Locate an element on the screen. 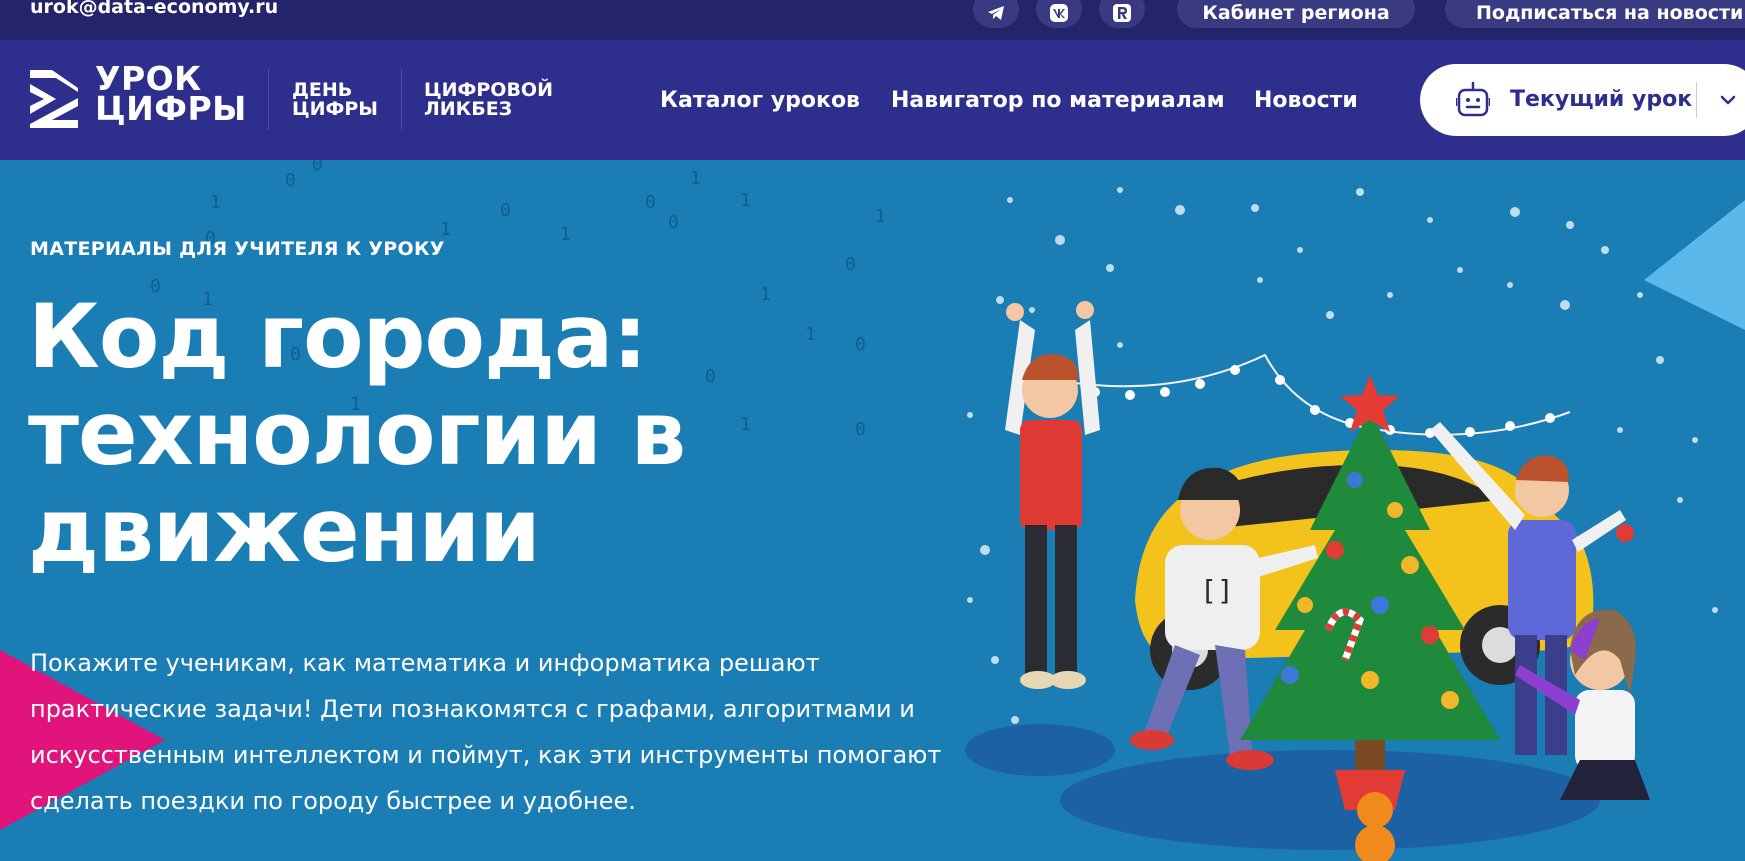 This screenshot has width=1745, height=861. robot-icon is located at coordinates (1473, 99).